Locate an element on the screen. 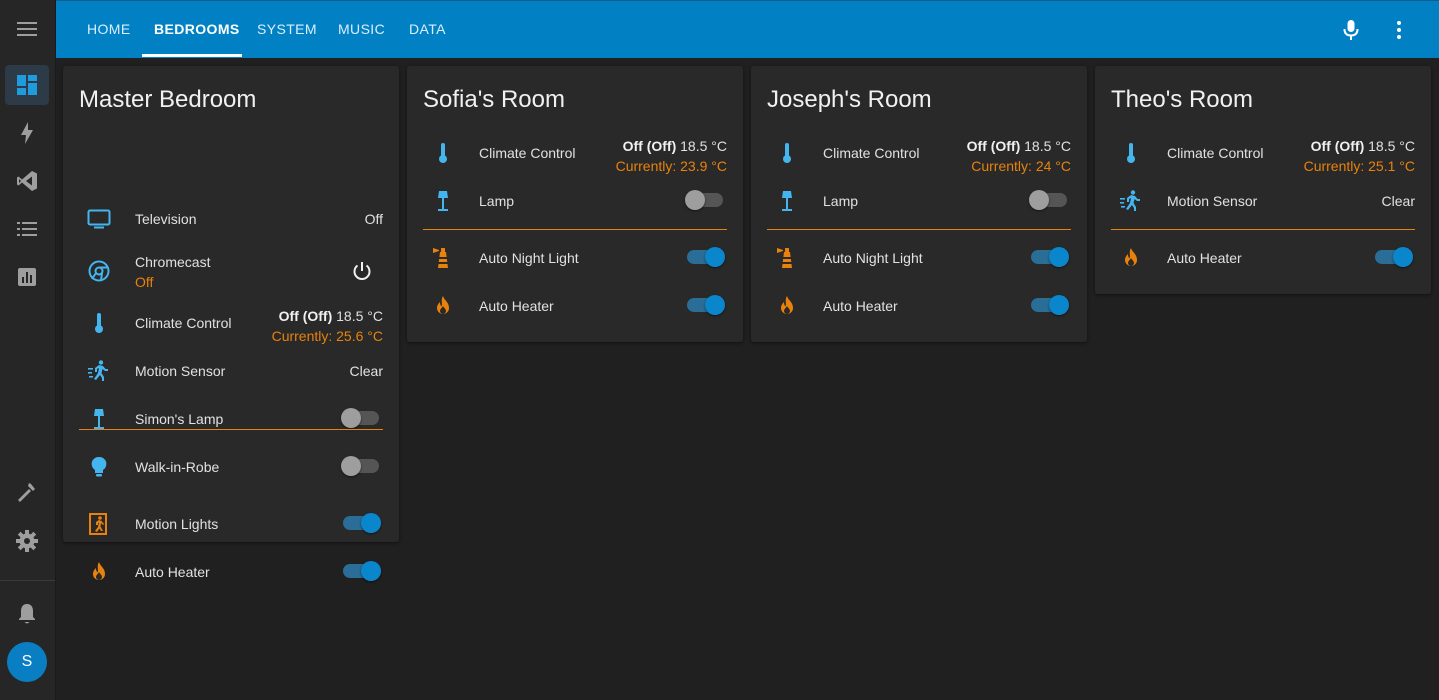 The width and height of the screenshot is (1439, 700). motion-lights-icon is located at coordinates (98, 524).